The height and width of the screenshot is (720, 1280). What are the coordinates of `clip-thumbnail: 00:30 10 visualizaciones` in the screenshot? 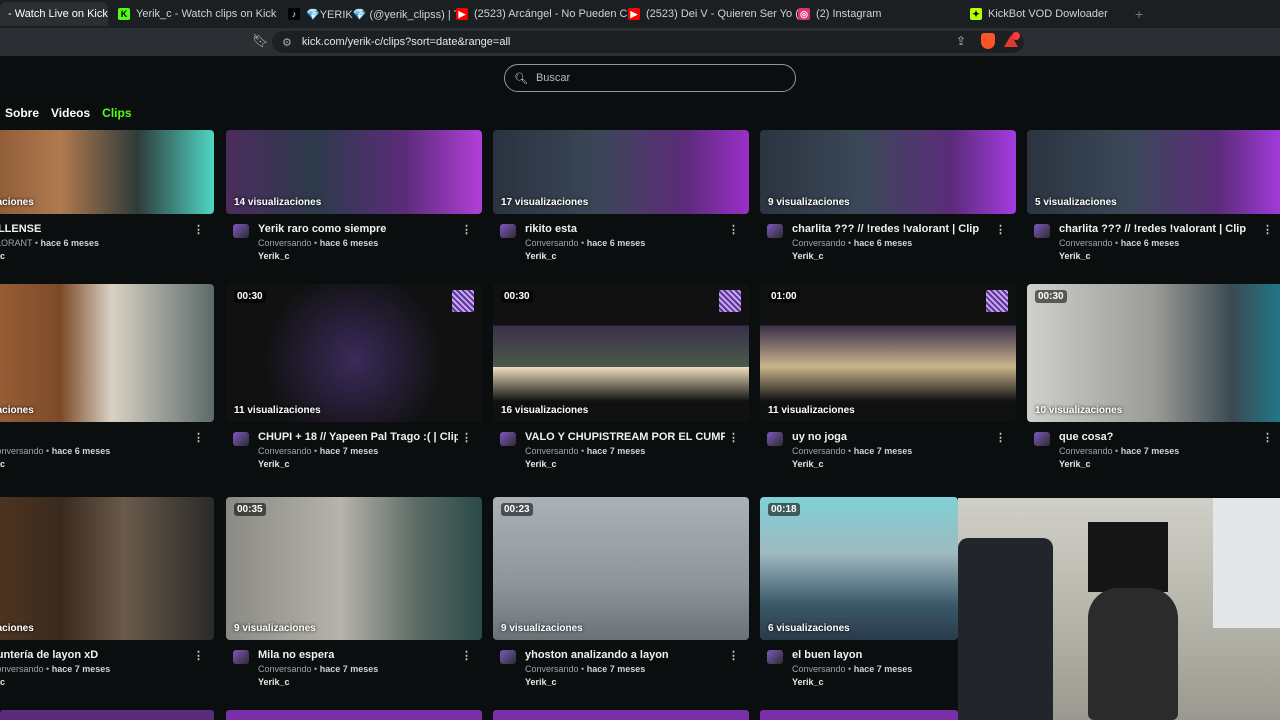 It's located at (1153, 353).